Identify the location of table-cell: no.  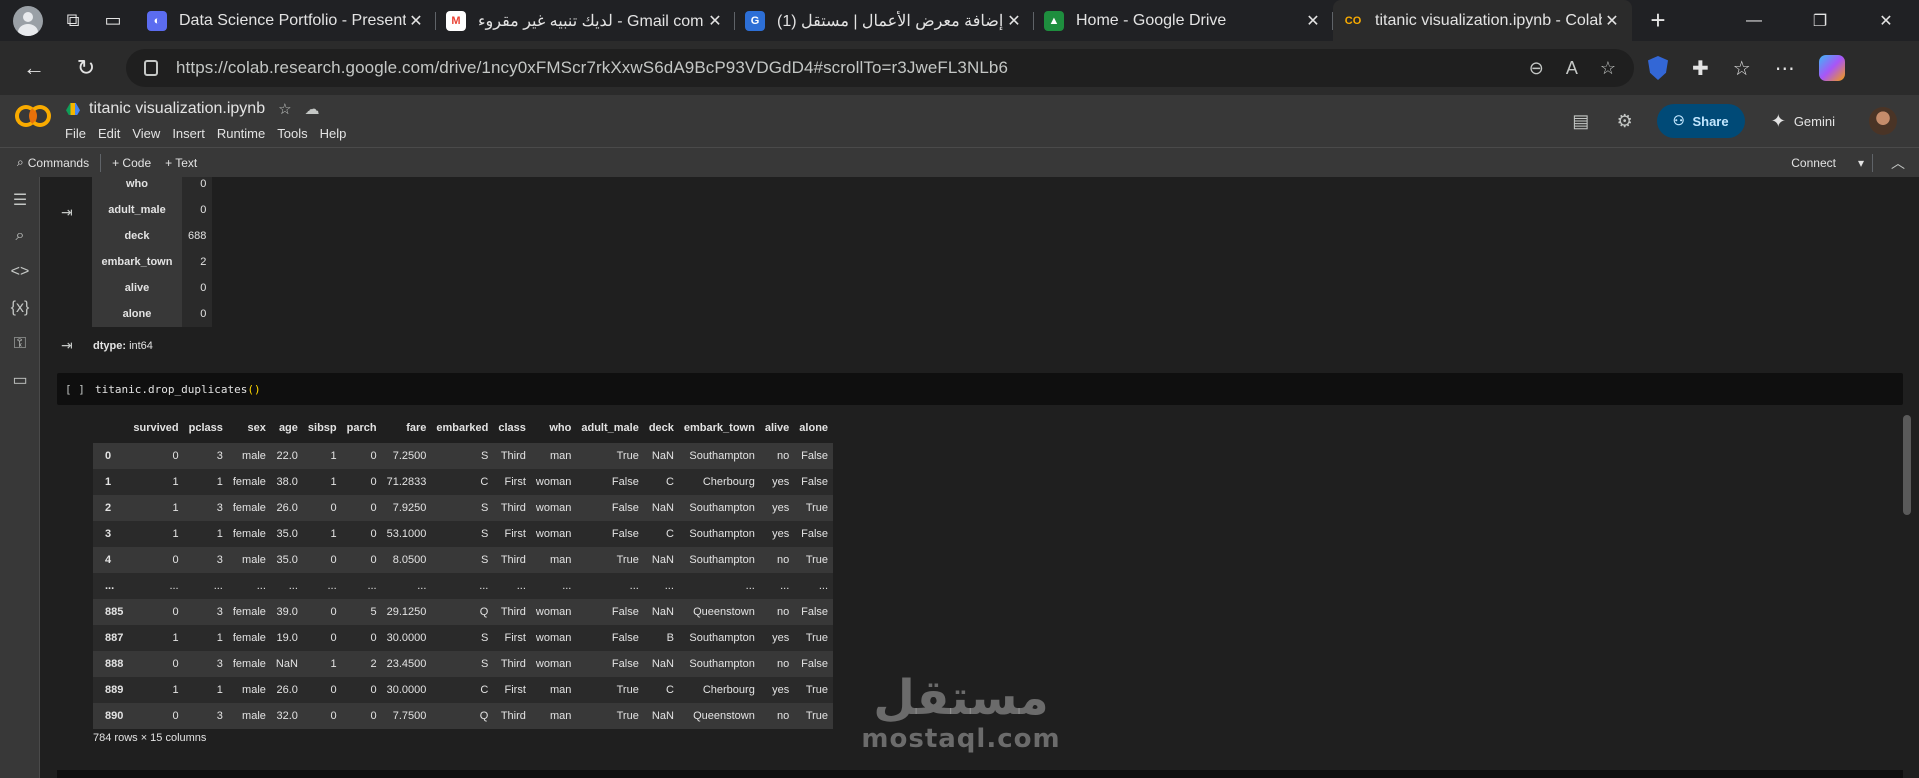
(777, 664).